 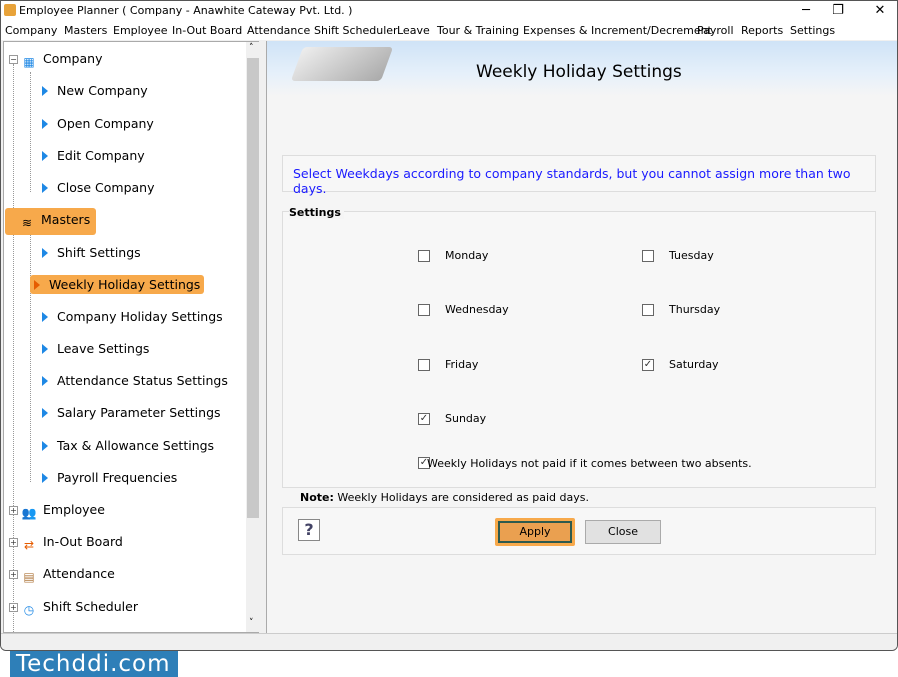 What do you see at coordinates (132, 316) in the screenshot?
I see `tree-item-company-holiday-settings: Company Holiday Settings` at bounding box center [132, 316].